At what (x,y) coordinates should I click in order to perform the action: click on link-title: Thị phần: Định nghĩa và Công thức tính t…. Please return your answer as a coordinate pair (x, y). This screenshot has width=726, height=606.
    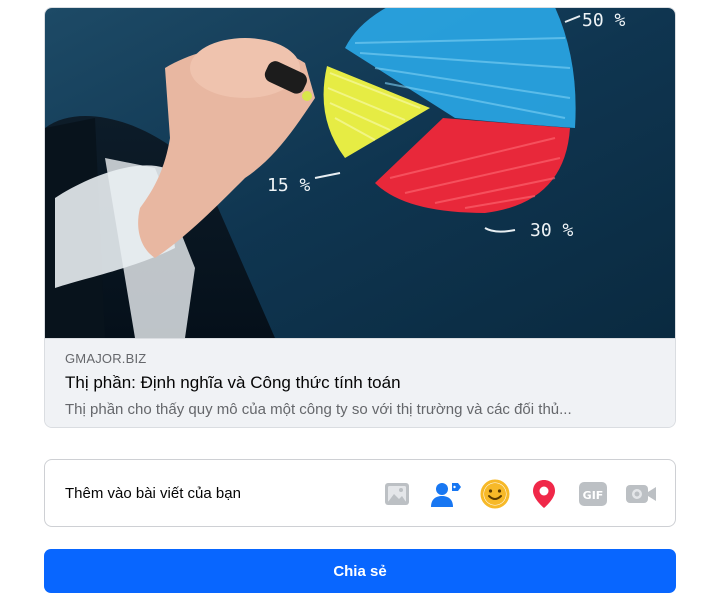
    Looking at the image, I should click on (233, 383).